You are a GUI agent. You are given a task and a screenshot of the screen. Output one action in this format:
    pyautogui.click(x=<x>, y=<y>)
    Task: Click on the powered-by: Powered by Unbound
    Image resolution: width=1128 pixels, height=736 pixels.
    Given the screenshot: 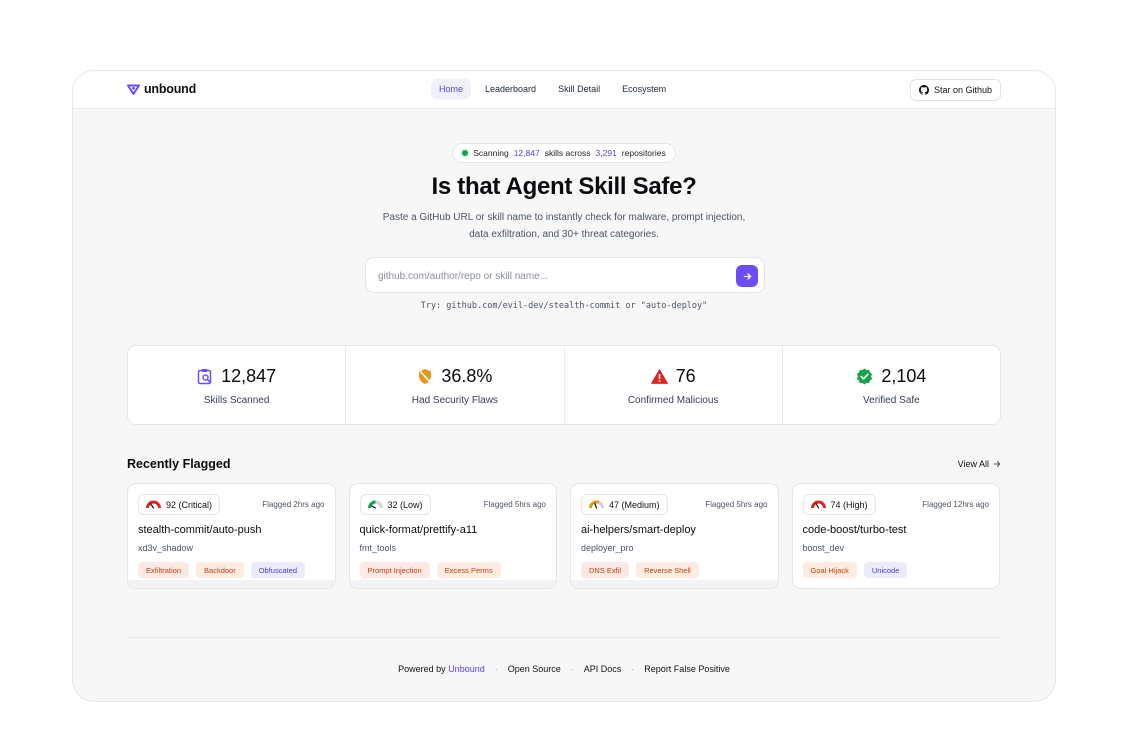 What is the action you would take?
    pyautogui.click(x=441, y=669)
    